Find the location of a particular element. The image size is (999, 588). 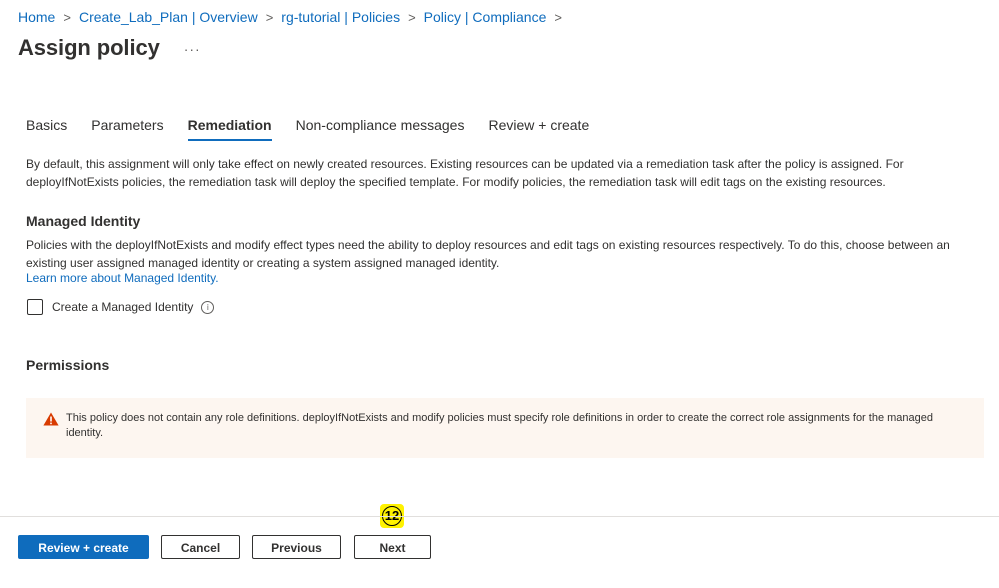

tab-review-create: Review + create is located at coordinates (538, 129).